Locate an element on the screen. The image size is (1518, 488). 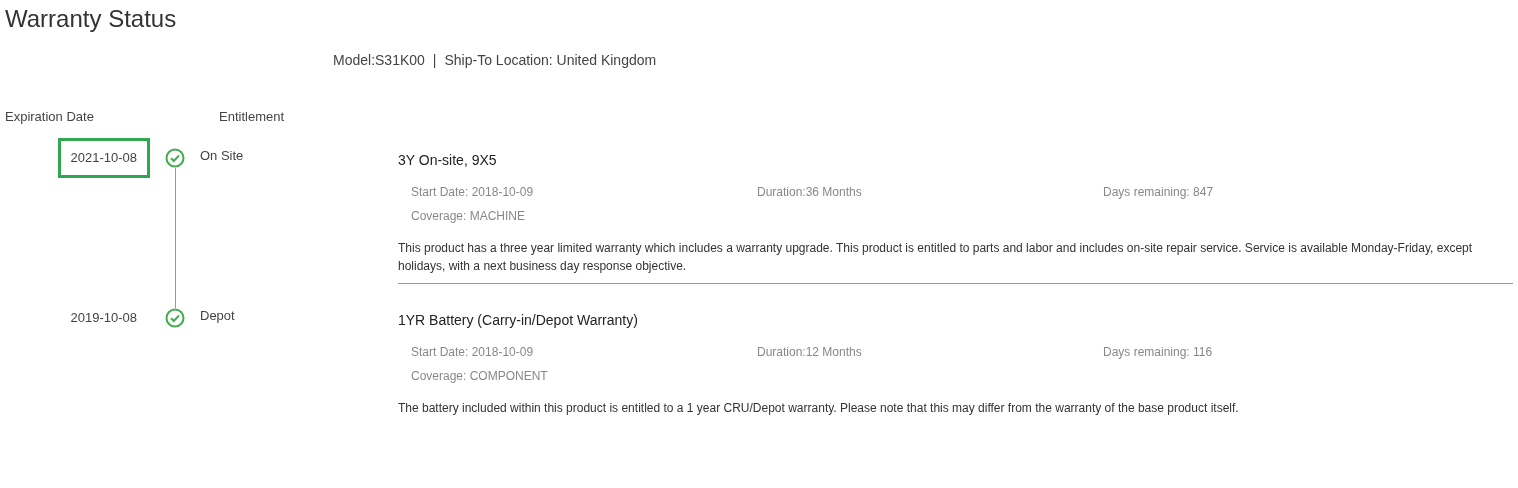
model-label: Model:S31K00 is located at coordinates (379, 60).